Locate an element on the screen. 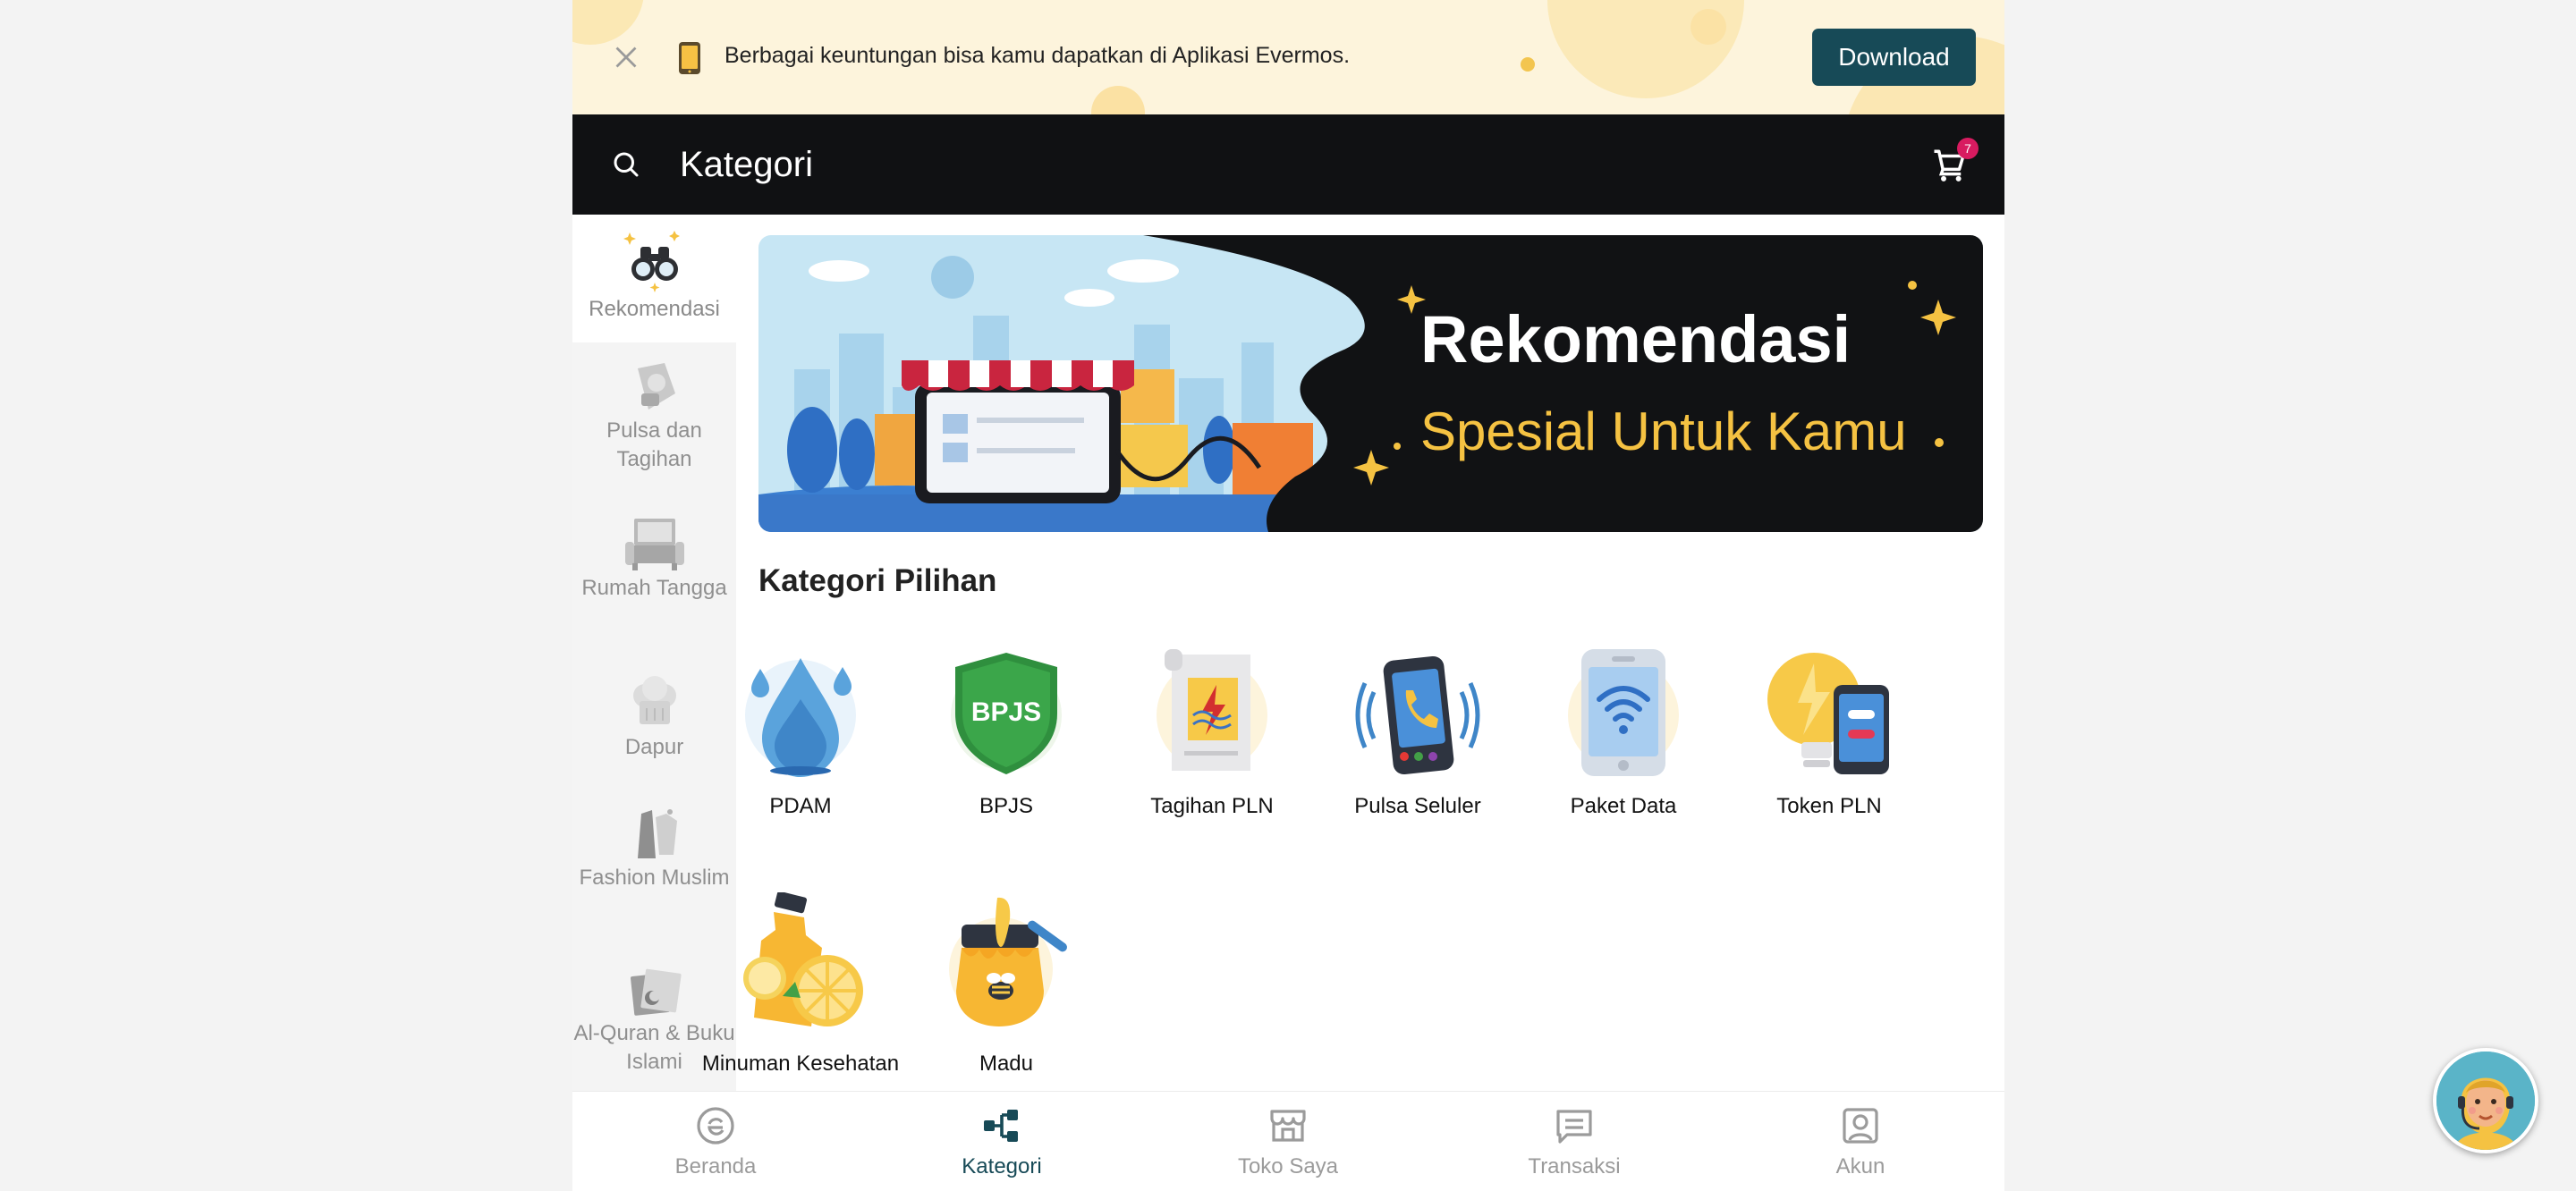  category-label: Tagihan PLN is located at coordinates (1212, 806).